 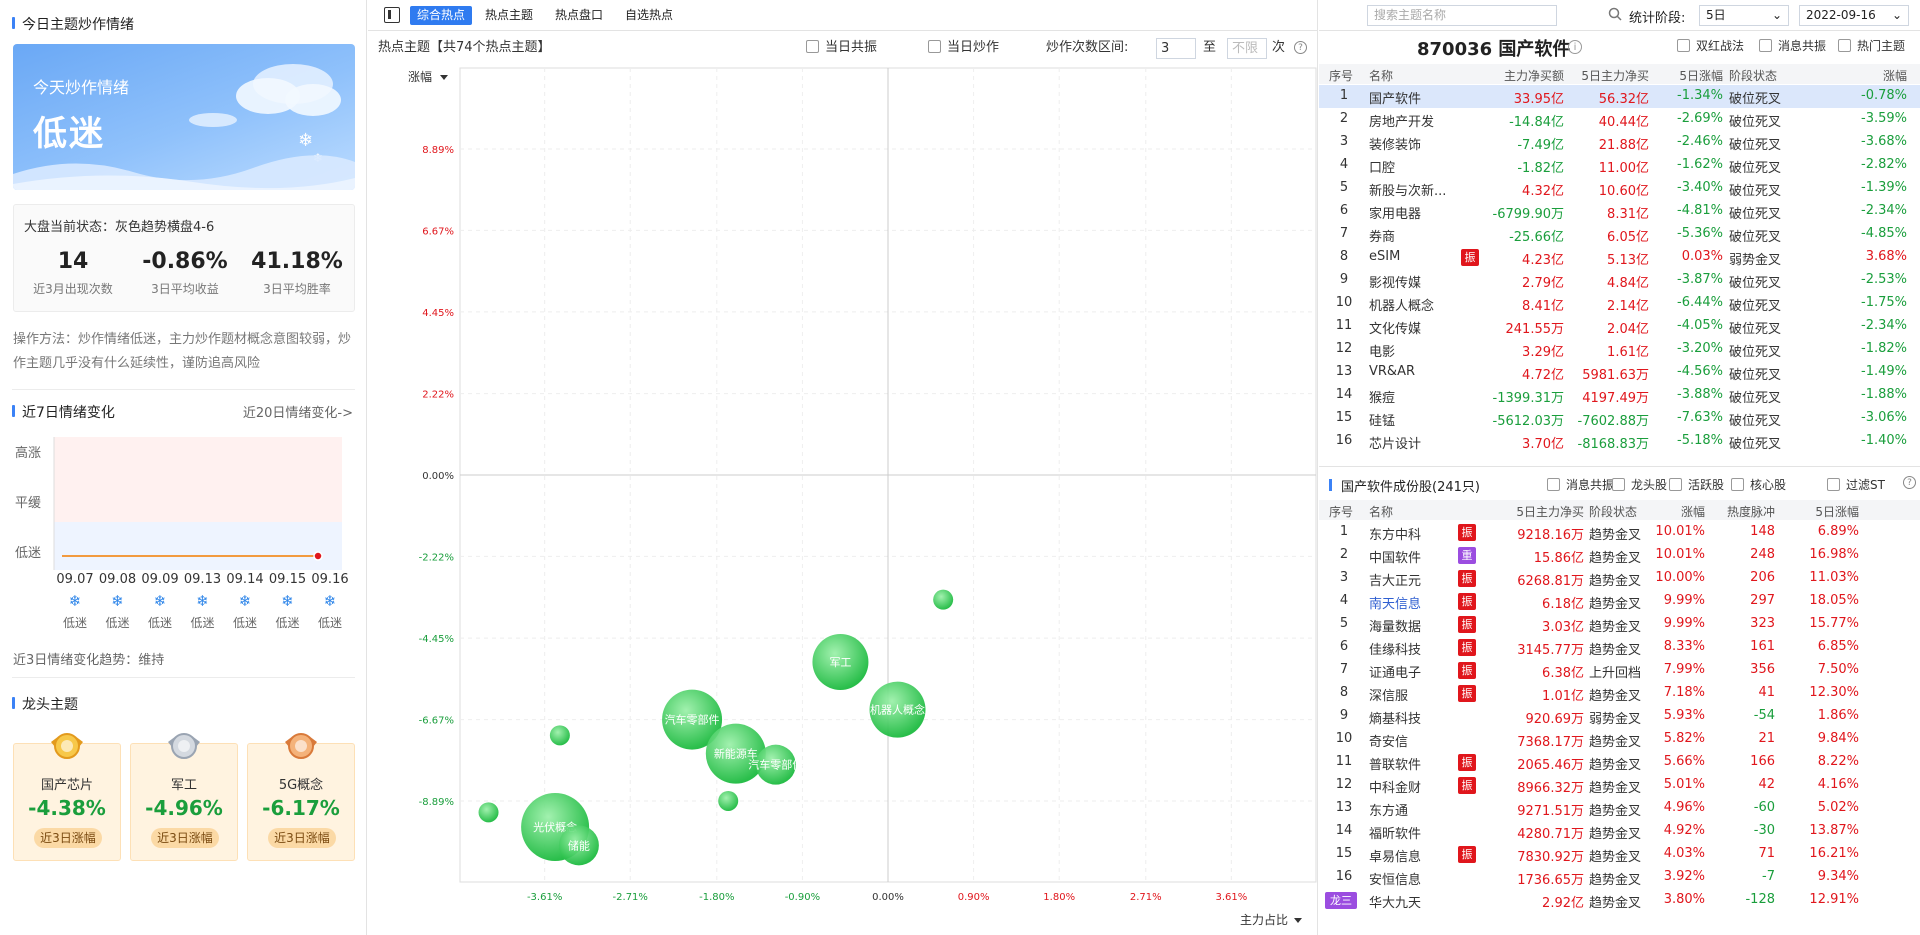 What do you see at coordinates (1059, 897) in the screenshot?
I see `x-tick-label: 1.80%` at bounding box center [1059, 897].